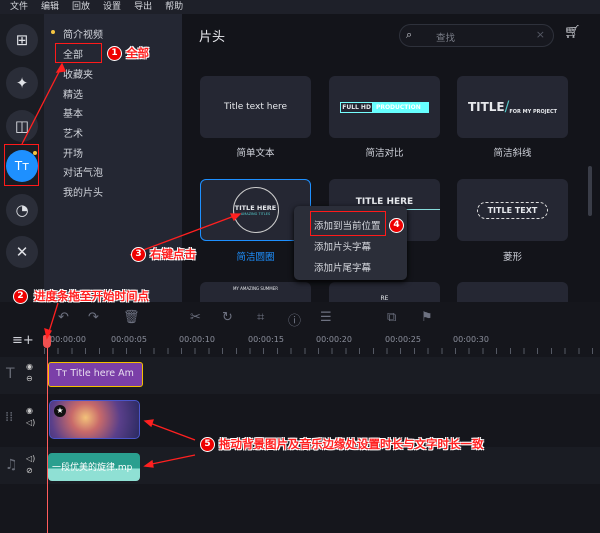 This screenshot has height=533, width=600. I want to click on arrow-5a, so click(171, 431).